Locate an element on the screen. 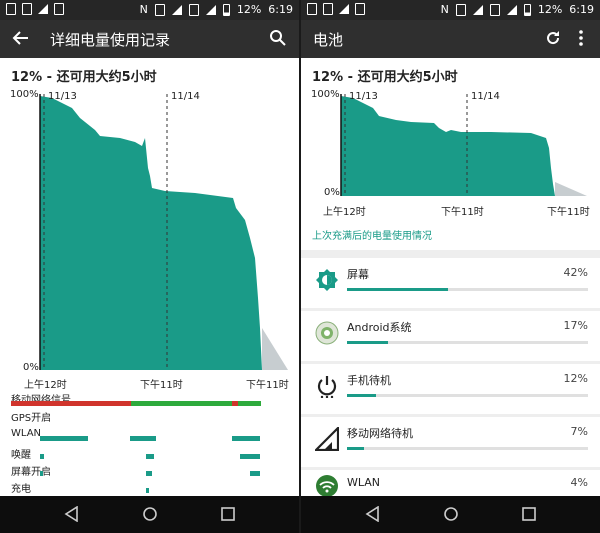 The height and width of the screenshot is (533, 600). charging-bar is located at coordinates (147, 490).